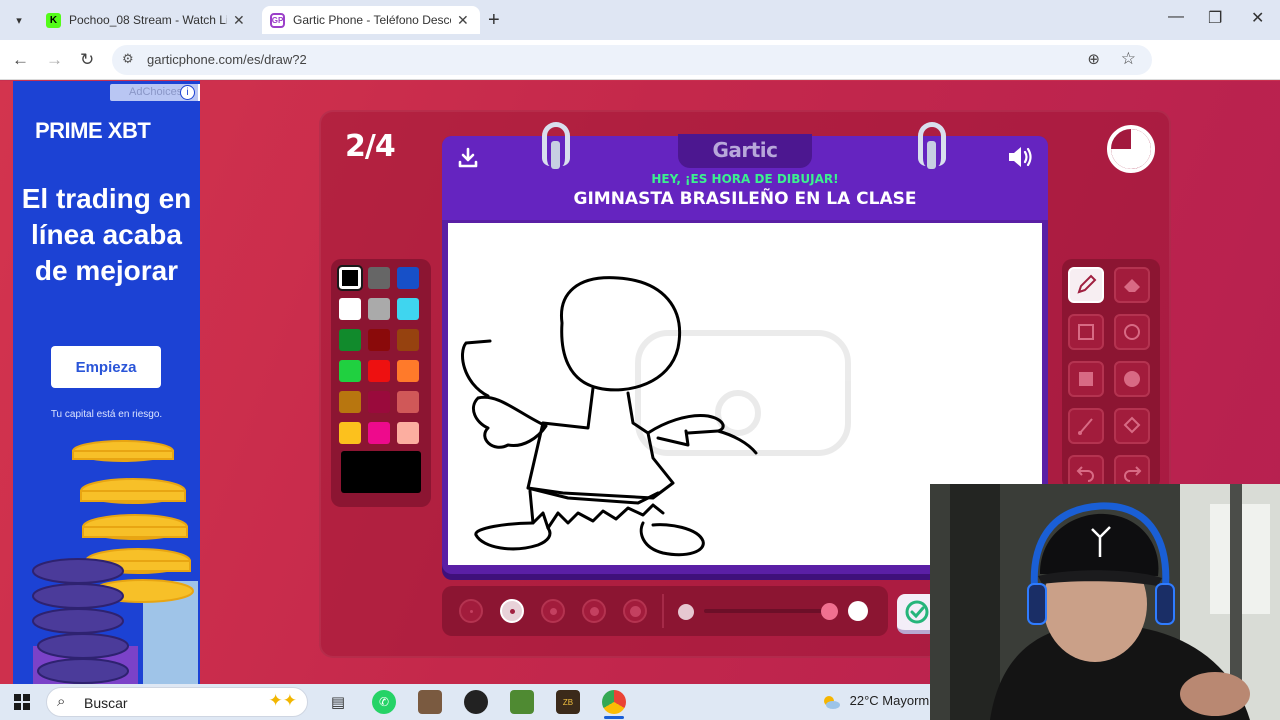  I want to click on zoom-icon: ⊕, so click(1093, 59).